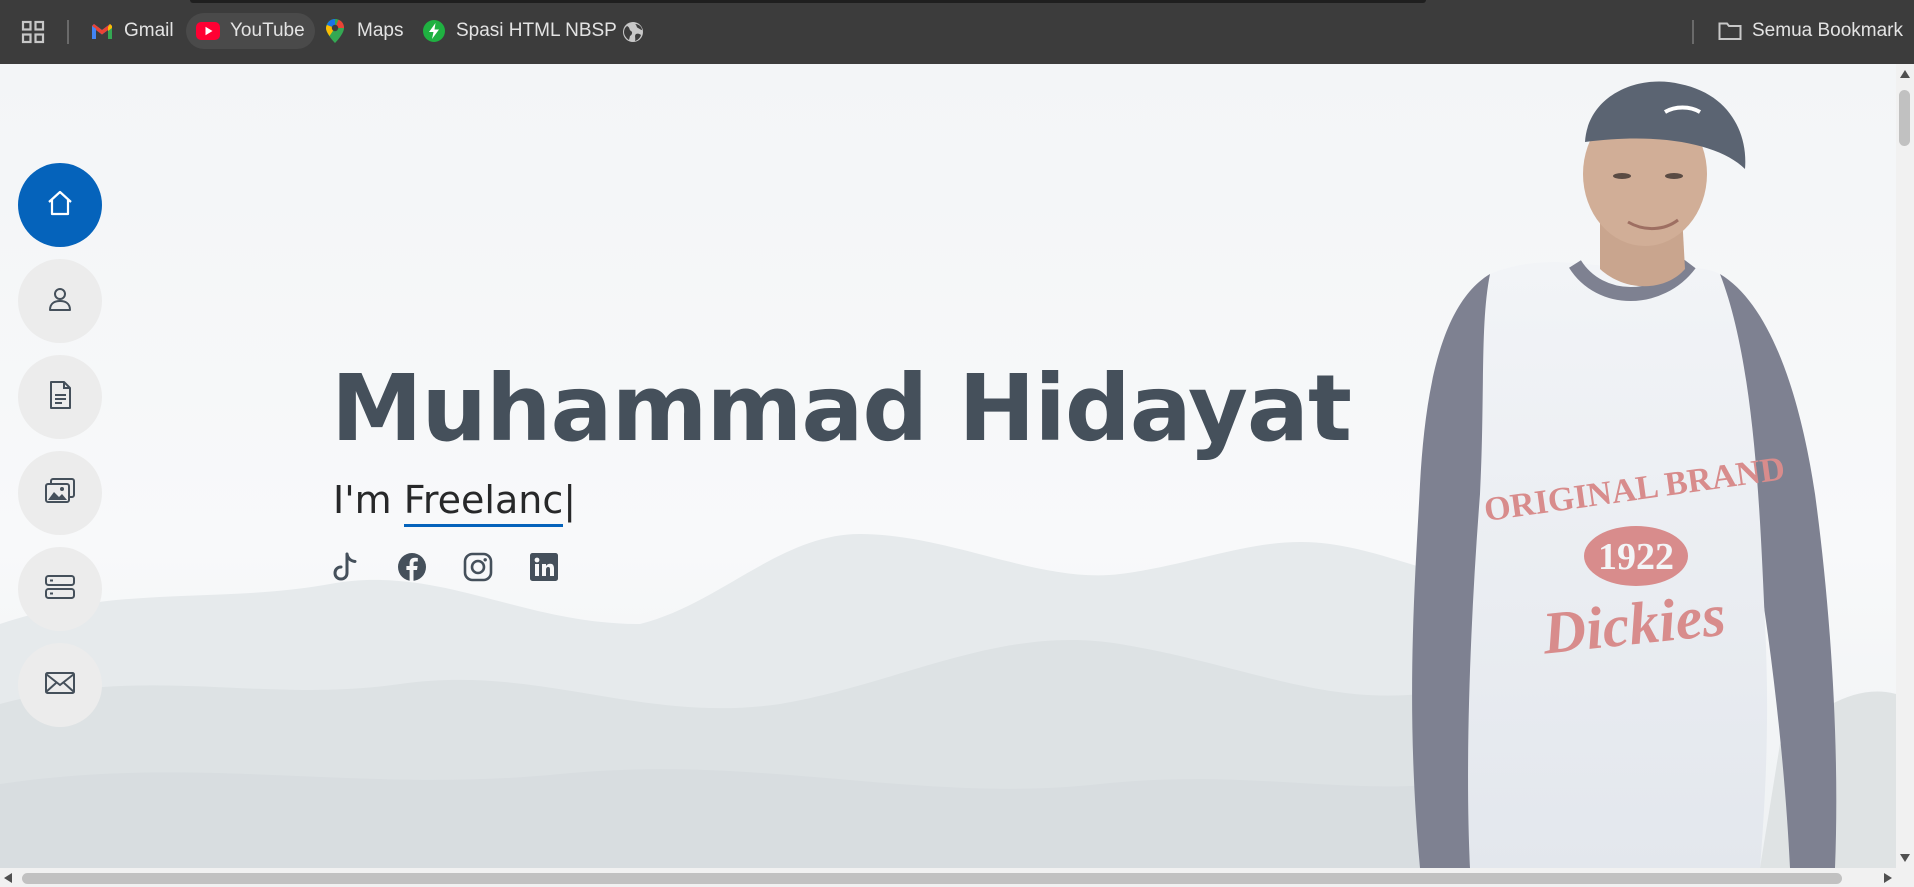 The width and height of the screenshot is (1914, 887). What do you see at coordinates (445, 569) in the screenshot?
I see `social-links` at bounding box center [445, 569].